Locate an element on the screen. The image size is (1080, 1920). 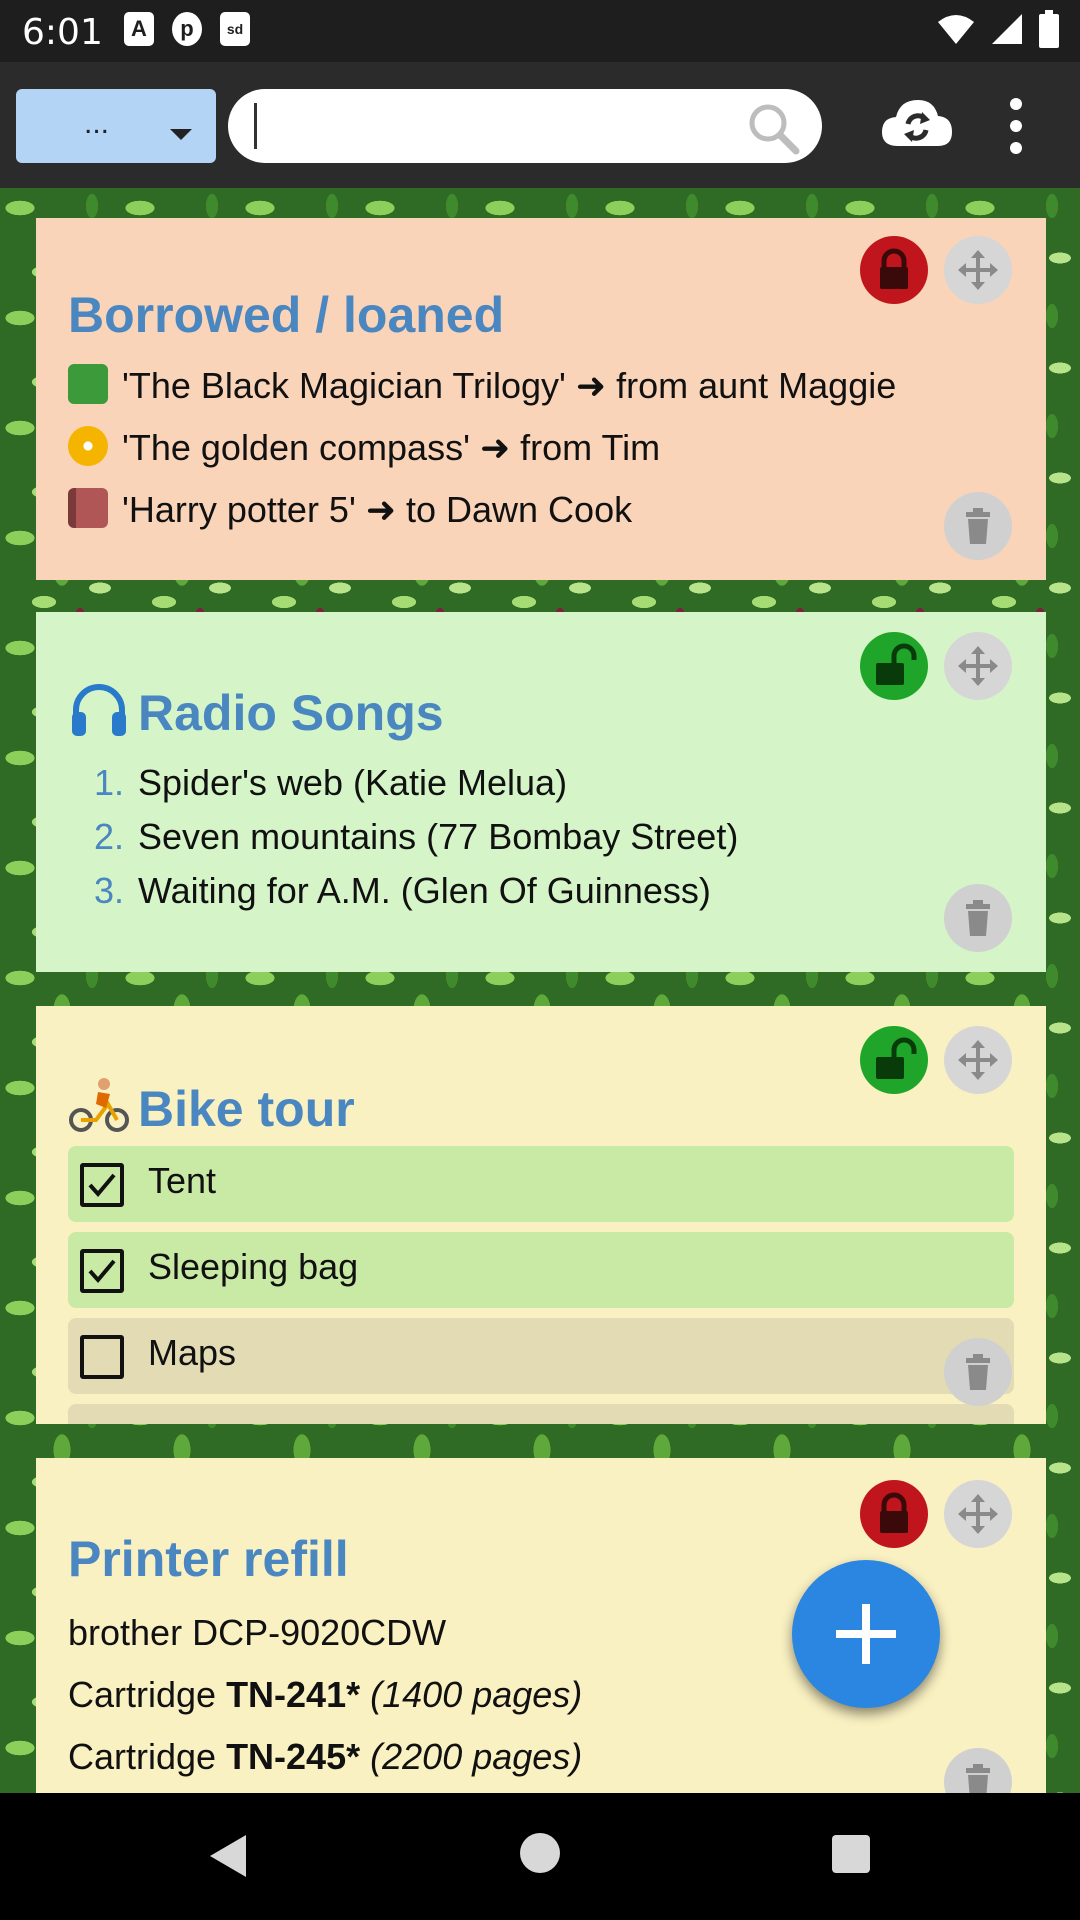
checklist-item-partial is located at coordinates (541, 1414).